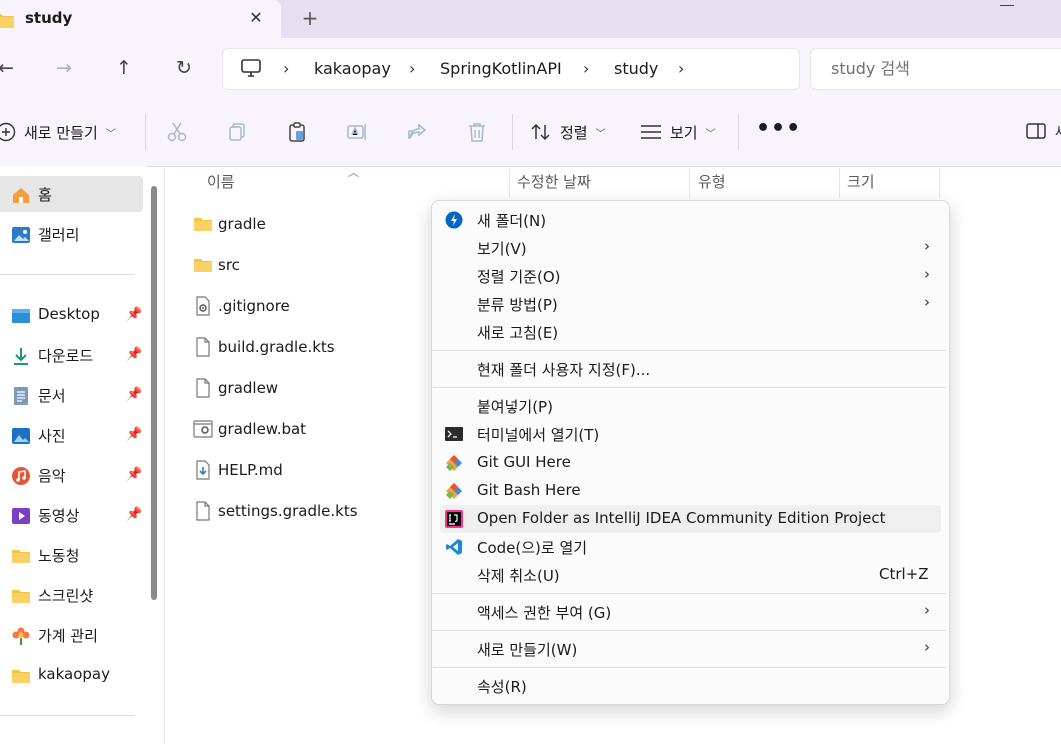 The width and height of the screenshot is (1061, 744). I want to click on menu-item-git-bash: Git Bash Here, so click(690, 491).